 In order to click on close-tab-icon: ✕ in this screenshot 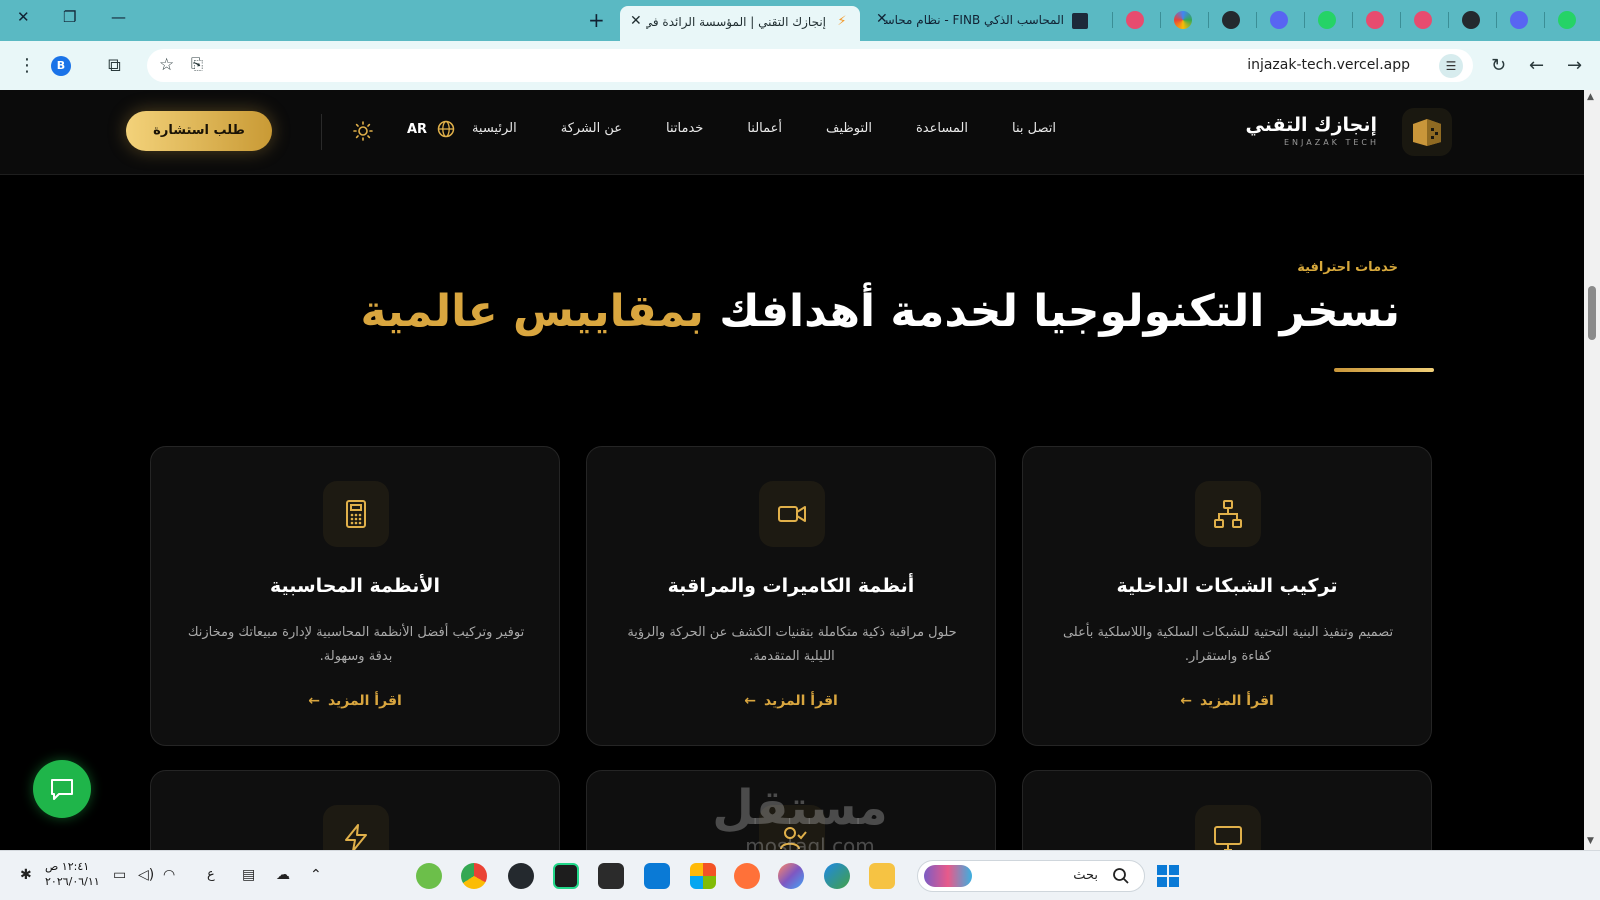, I will do `click(636, 21)`.